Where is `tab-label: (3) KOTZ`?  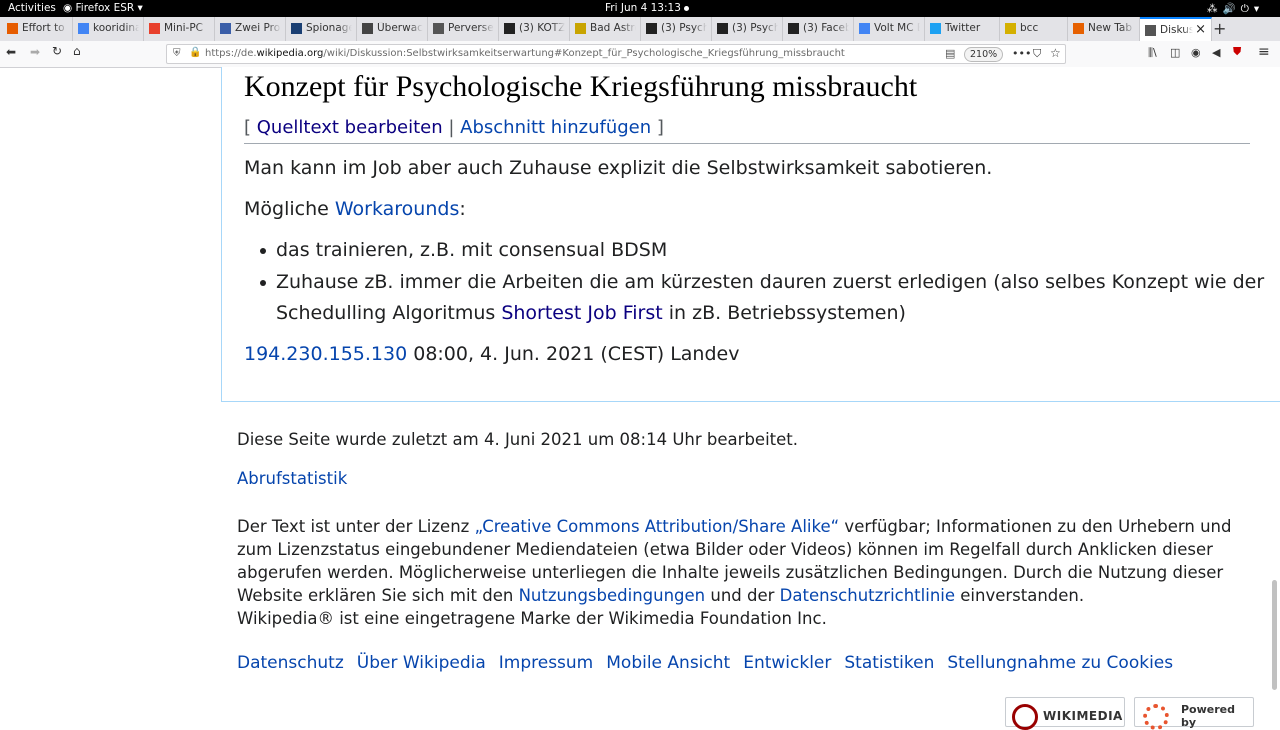
tab-label: (3) KOTZ is located at coordinates (542, 28).